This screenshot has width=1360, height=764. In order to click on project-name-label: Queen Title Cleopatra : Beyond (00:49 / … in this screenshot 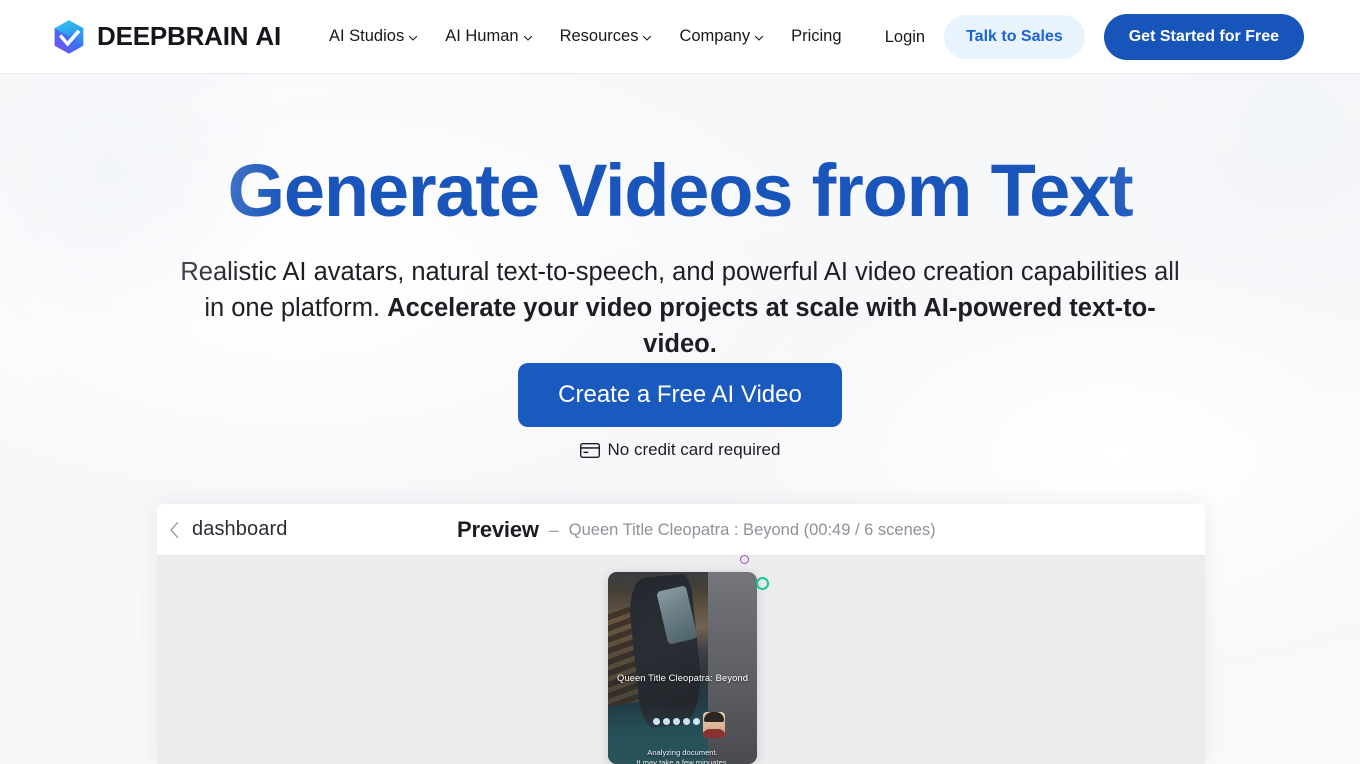, I will do `click(752, 529)`.